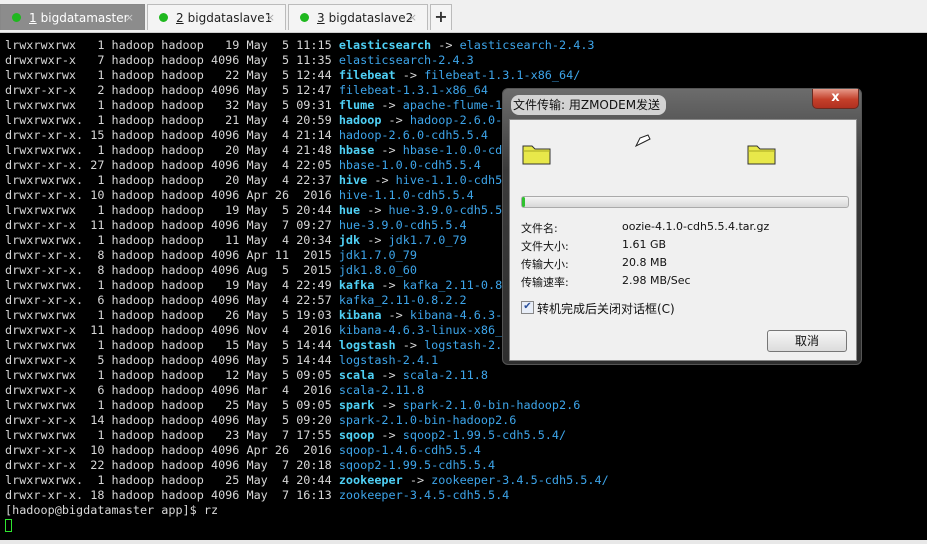  Describe the element at coordinates (360, 120) in the screenshot. I see `symlink-name: hadoop` at that location.